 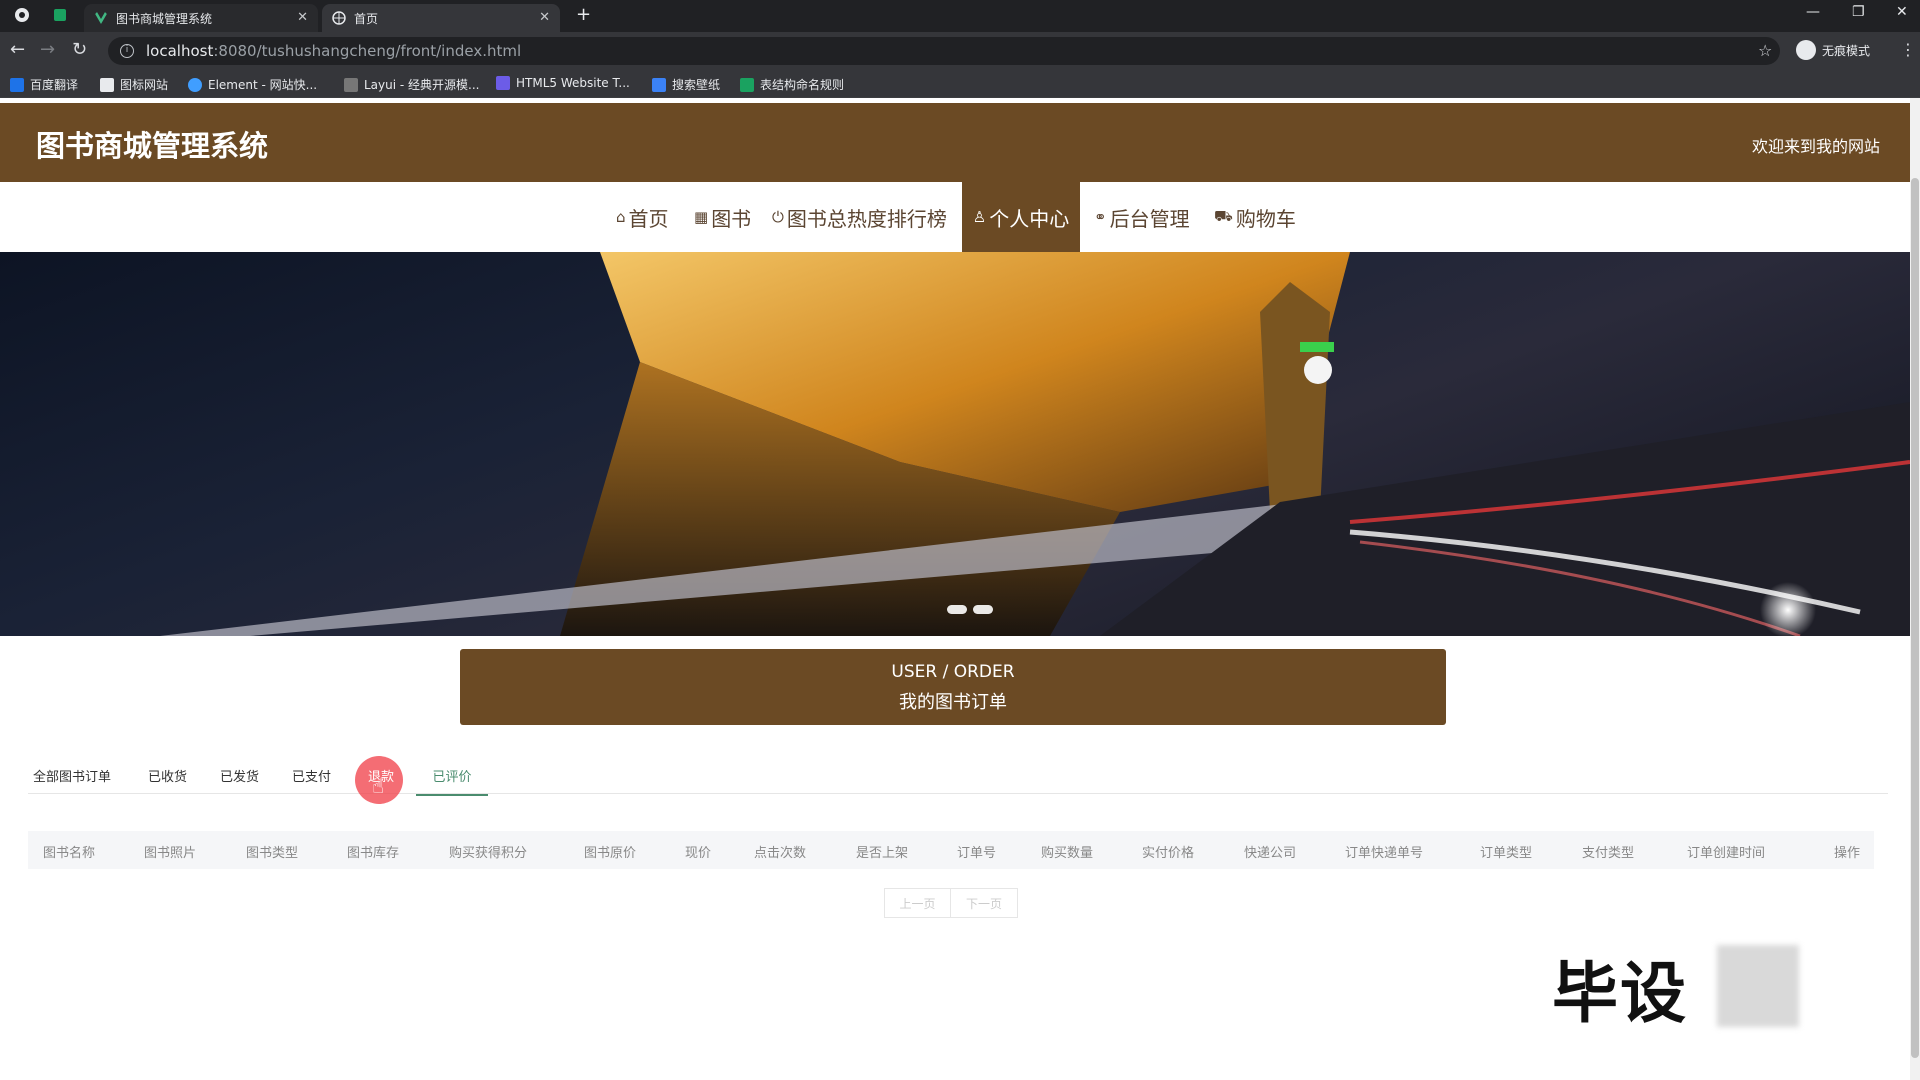 I want to click on bookmark-label: 搜索壁纸, so click(x=696, y=85).